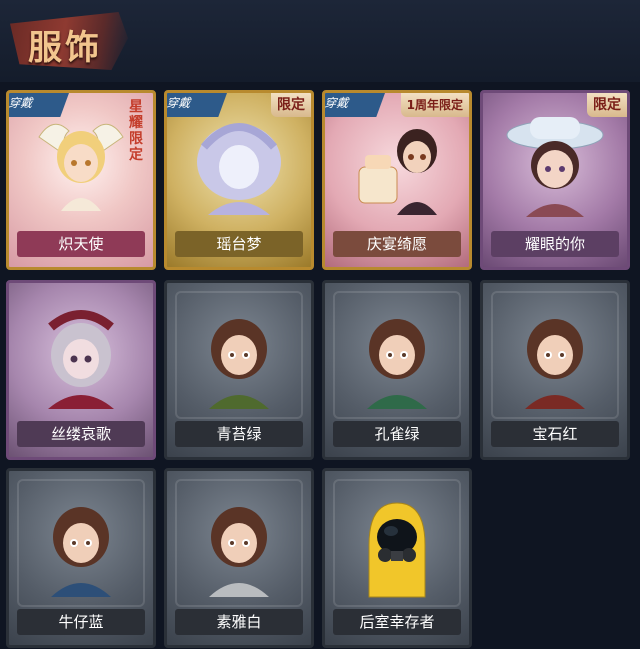  What do you see at coordinates (81, 622) in the screenshot?
I see `costume-name: 牛仔蓝` at bounding box center [81, 622].